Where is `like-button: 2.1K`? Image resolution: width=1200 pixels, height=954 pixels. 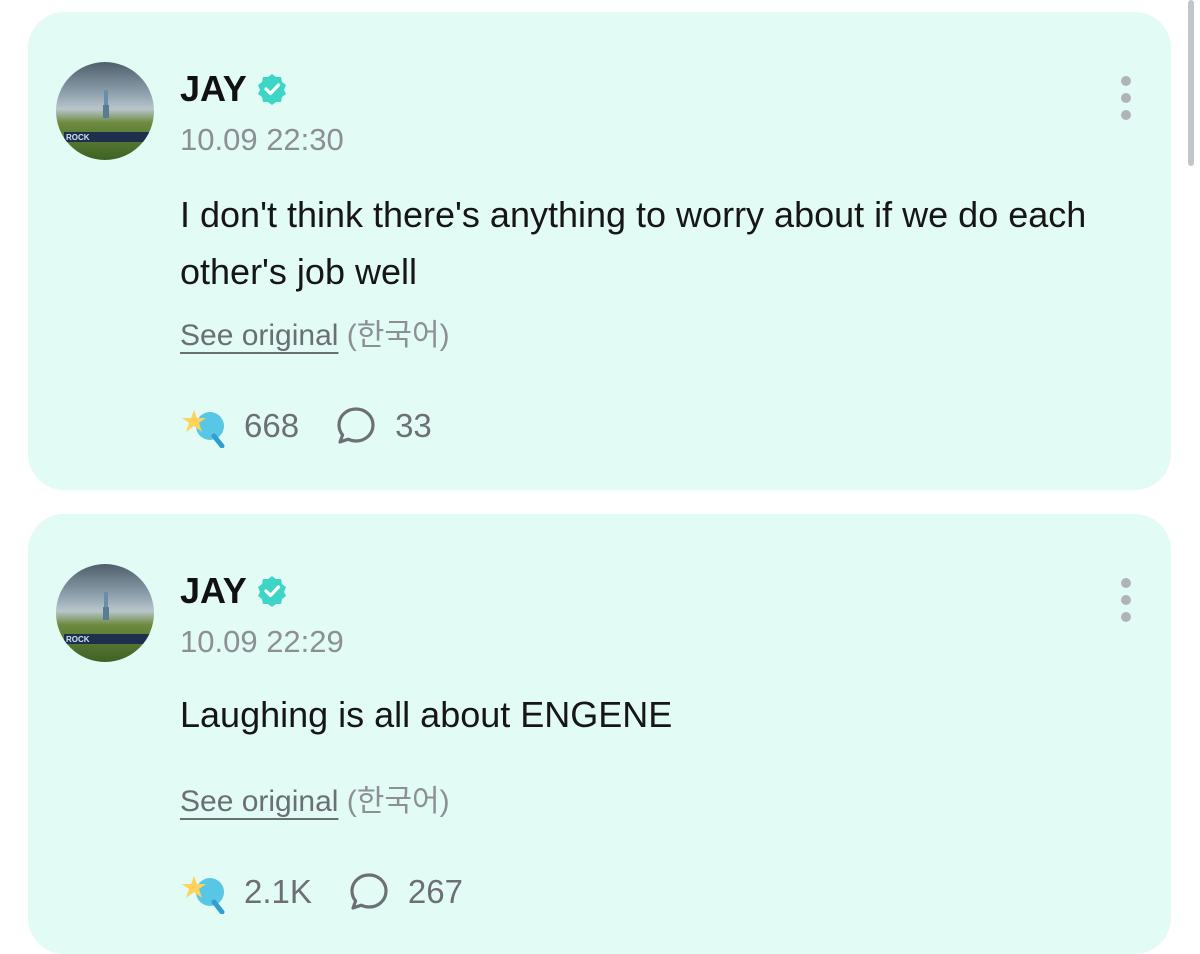 like-button: 2.1K is located at coordinates (246, 892).